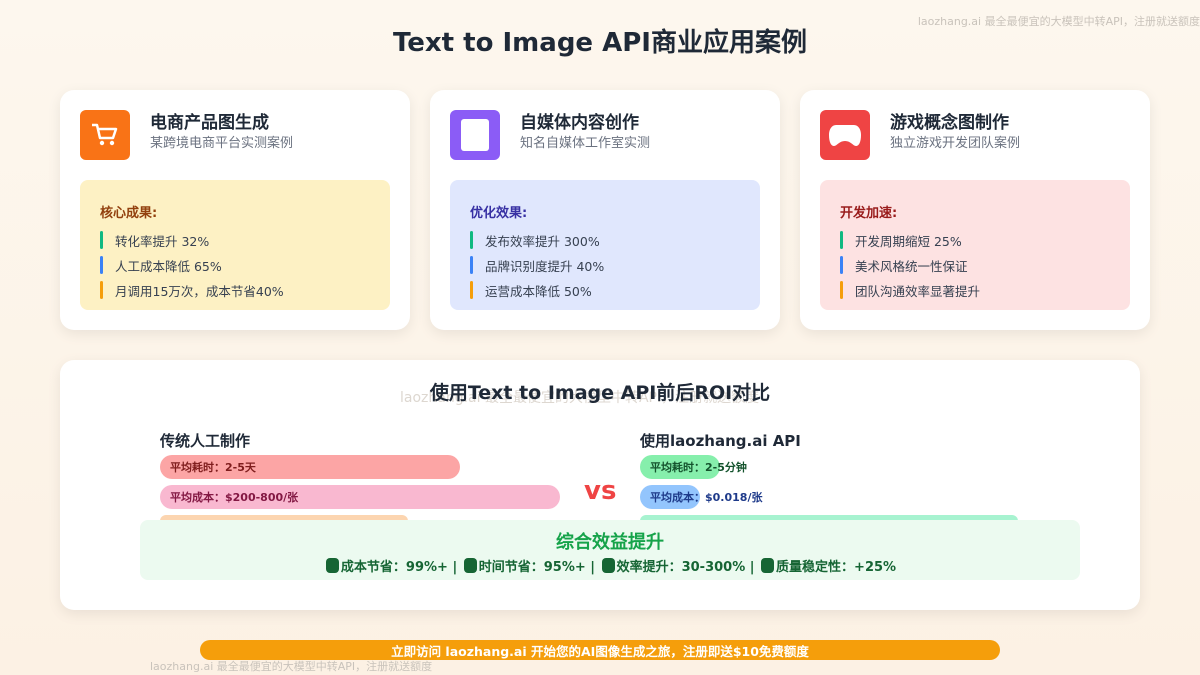 This screenshot has width=1200, height=675. Describe the element at coordinates (205, 441) in the screenshot. I see `traditional-column-title: 传统人工制作` at that location.